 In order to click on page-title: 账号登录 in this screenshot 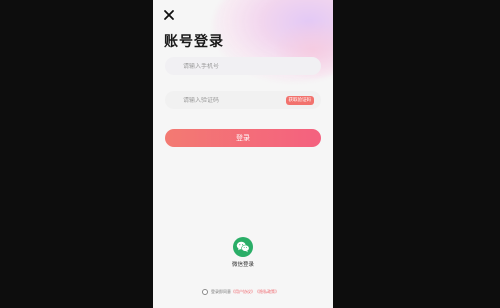, I will do `click(194, 42)`.